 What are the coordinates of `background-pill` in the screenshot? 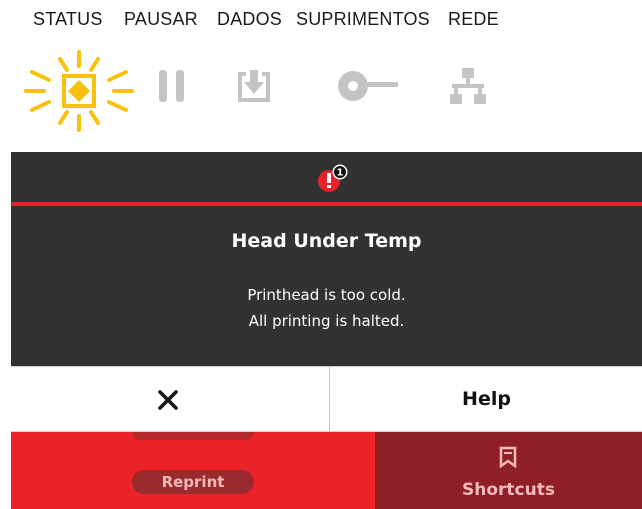 It's located at (193, 436).